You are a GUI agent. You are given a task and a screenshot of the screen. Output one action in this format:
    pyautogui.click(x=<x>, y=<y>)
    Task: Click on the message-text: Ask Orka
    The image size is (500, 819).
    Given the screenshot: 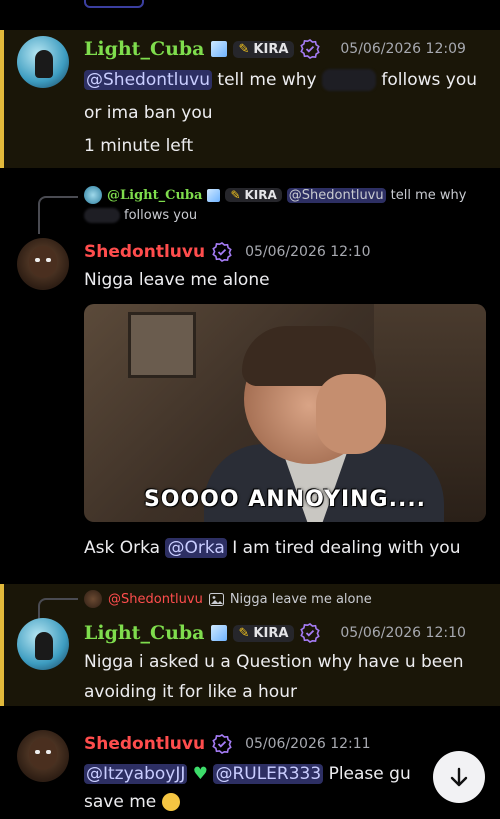 What is the action you would take?
    pyautogui.click(x=122, y=548)
    